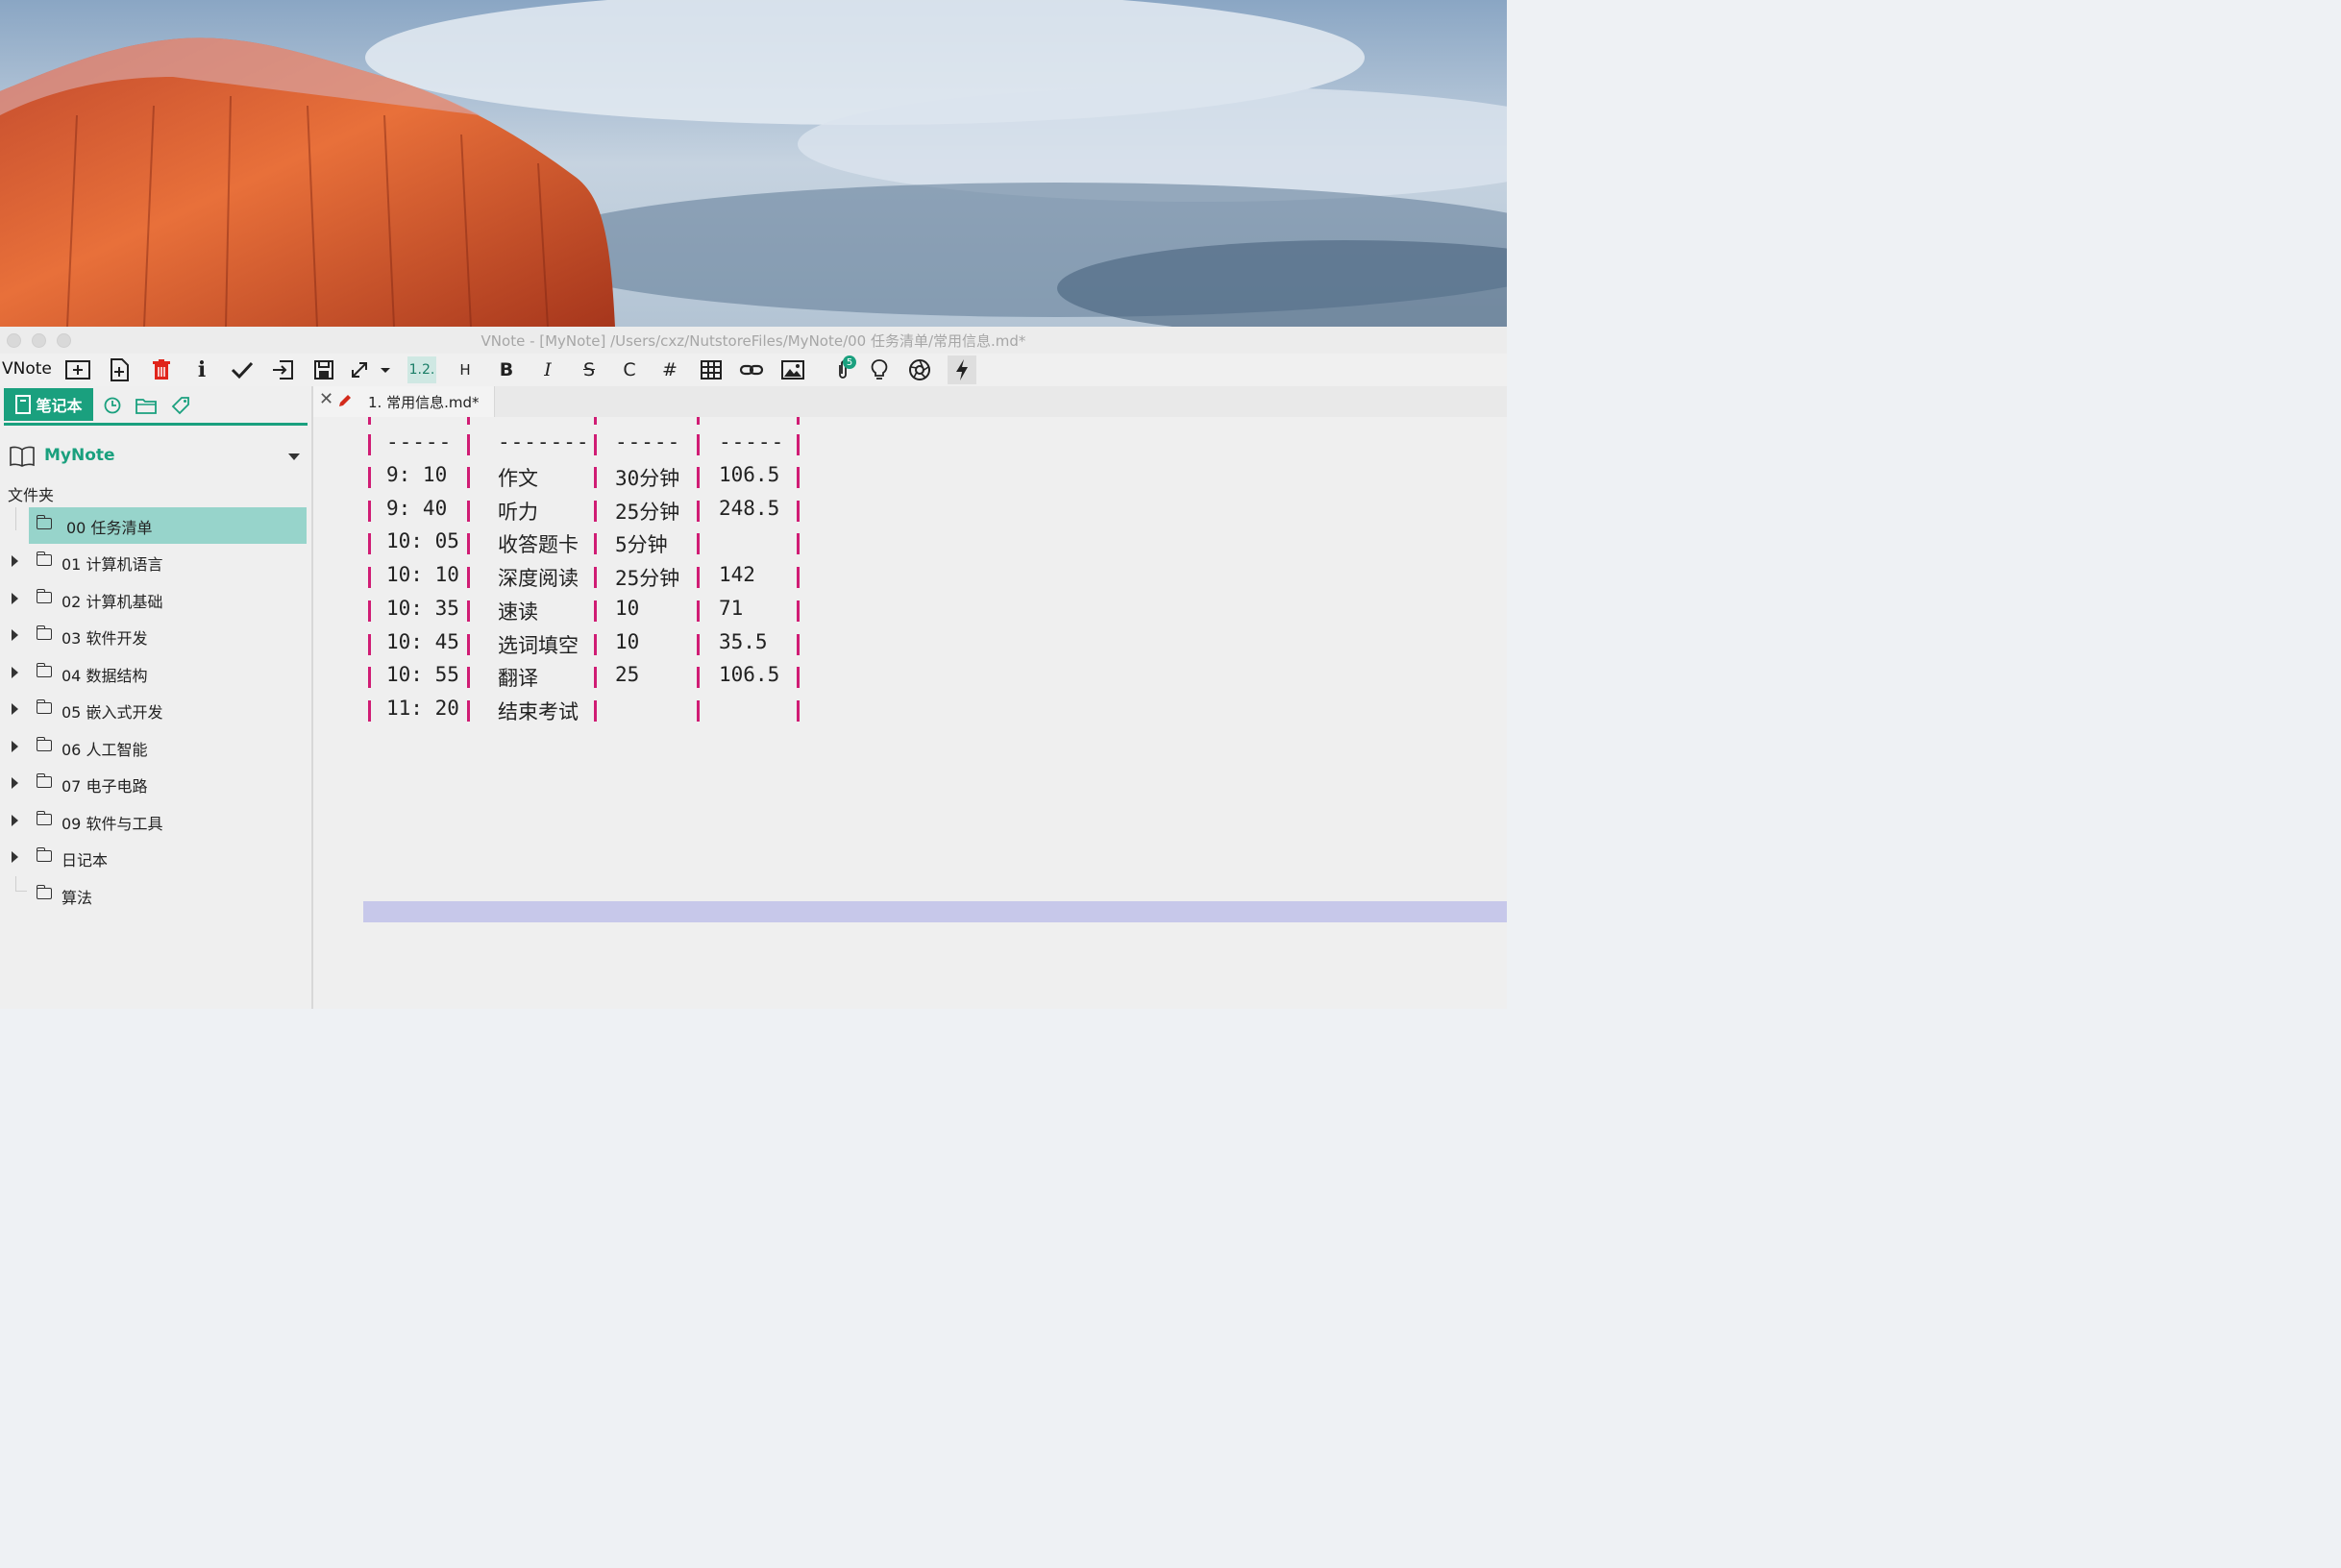  I want to click on checkmark-icon, so click(242, 370).